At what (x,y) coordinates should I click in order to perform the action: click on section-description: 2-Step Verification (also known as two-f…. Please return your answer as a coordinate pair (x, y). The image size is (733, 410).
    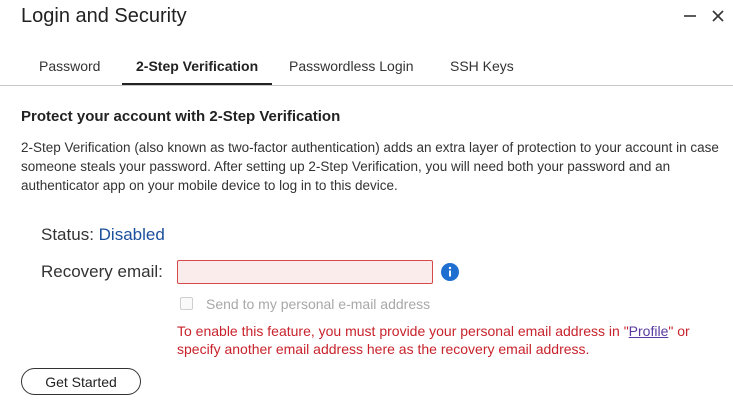
    Looking at the image, I should click on (370, 166).